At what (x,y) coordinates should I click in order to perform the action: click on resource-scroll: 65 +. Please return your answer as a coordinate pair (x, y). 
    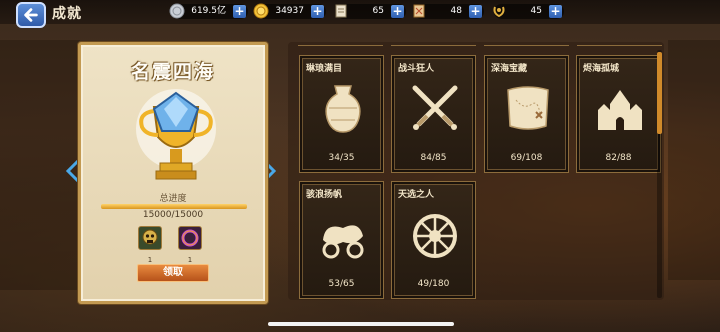
    Looking at the image, I should click on (370, 11).